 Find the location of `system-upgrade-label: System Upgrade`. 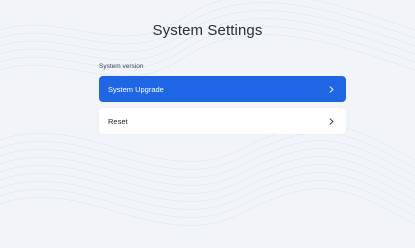

system-upgrade-label: System Upgrade is located at coordinates (136, 89).